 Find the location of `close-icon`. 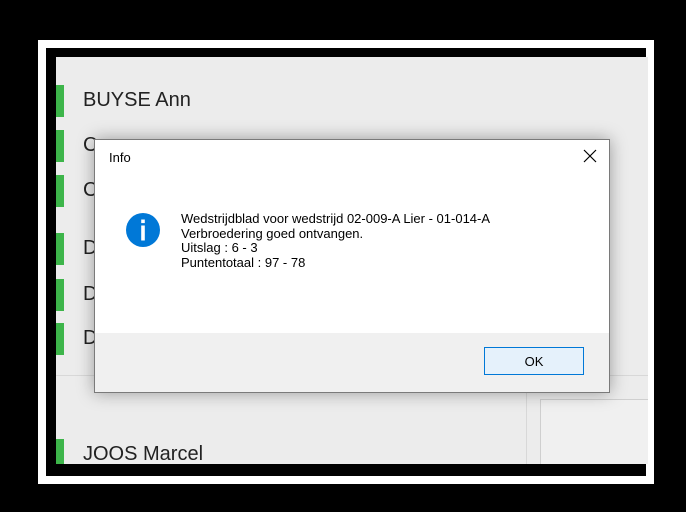

close-icon is located at coordinates (590, 156).